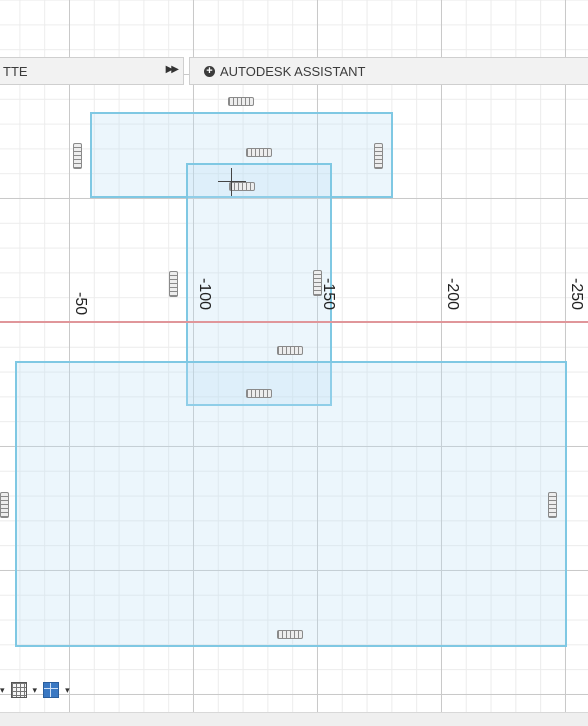 The height and width of the screenshot is (726, 588). I want to click on display-toolbar: ▾ ▾ ▾, so click(35, 690).